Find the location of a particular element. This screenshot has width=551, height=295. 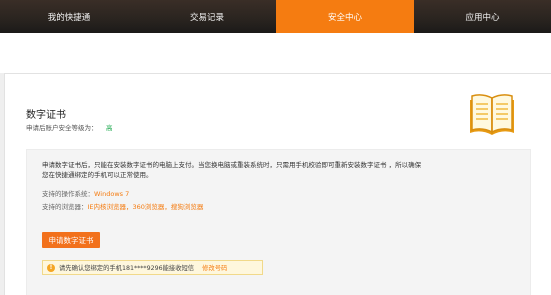

supported-os: 支持的操作系统：Windows 7 is located at coordinates (85, 193).